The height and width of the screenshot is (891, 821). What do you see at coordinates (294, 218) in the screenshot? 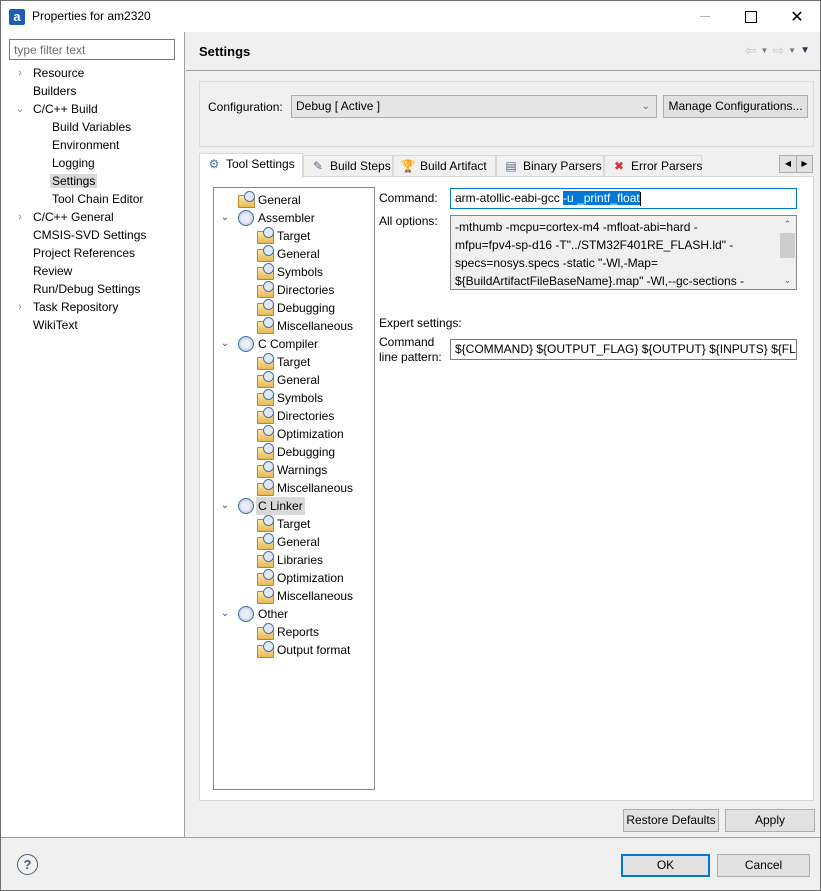
I see `tool-tree-item-assembler: ⌄ Assembler` at bounding box center [294, 218].